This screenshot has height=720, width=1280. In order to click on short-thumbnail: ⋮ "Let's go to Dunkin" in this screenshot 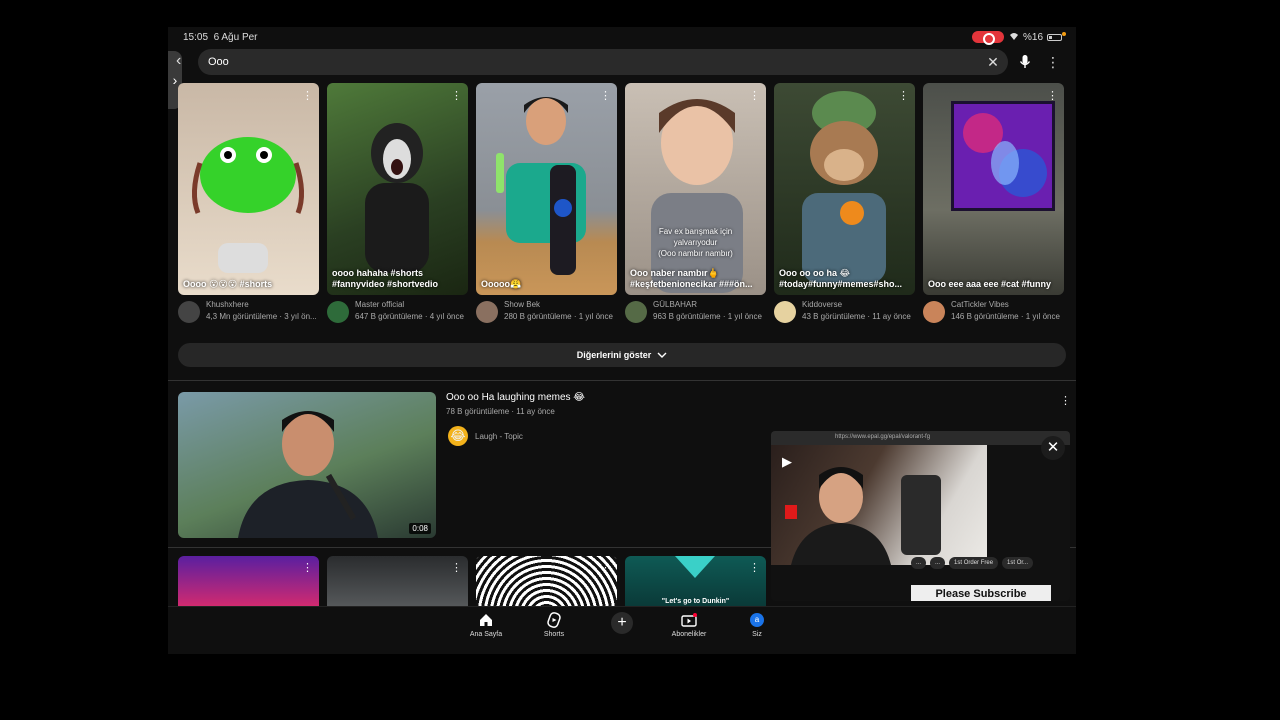, I will do `click(695, 581)`.